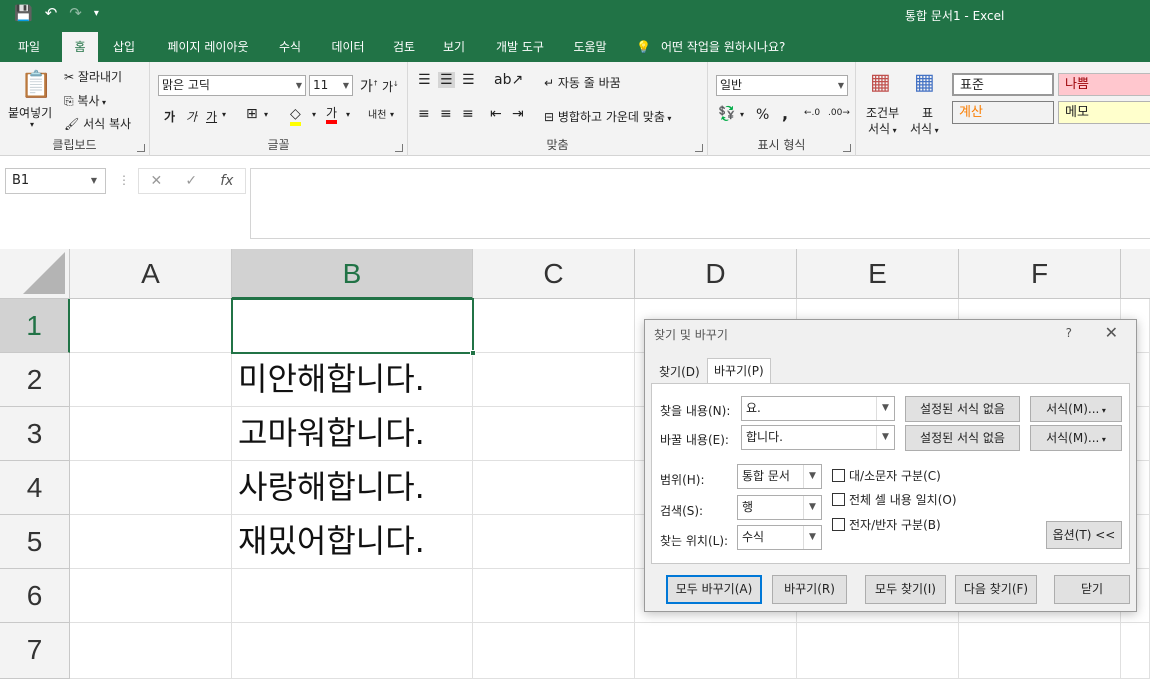 Image resolution: width=1150 pixels, height=679 pixels. Describe the element at coordinates (700, 203) in the screenshot. I see `formula-input` at that location.